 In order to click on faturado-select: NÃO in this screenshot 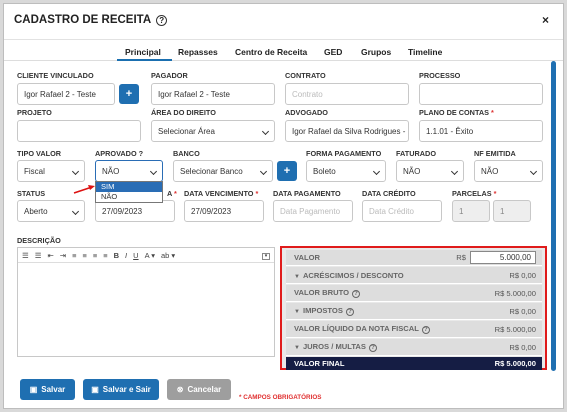, I will do `click(430, 171)`.